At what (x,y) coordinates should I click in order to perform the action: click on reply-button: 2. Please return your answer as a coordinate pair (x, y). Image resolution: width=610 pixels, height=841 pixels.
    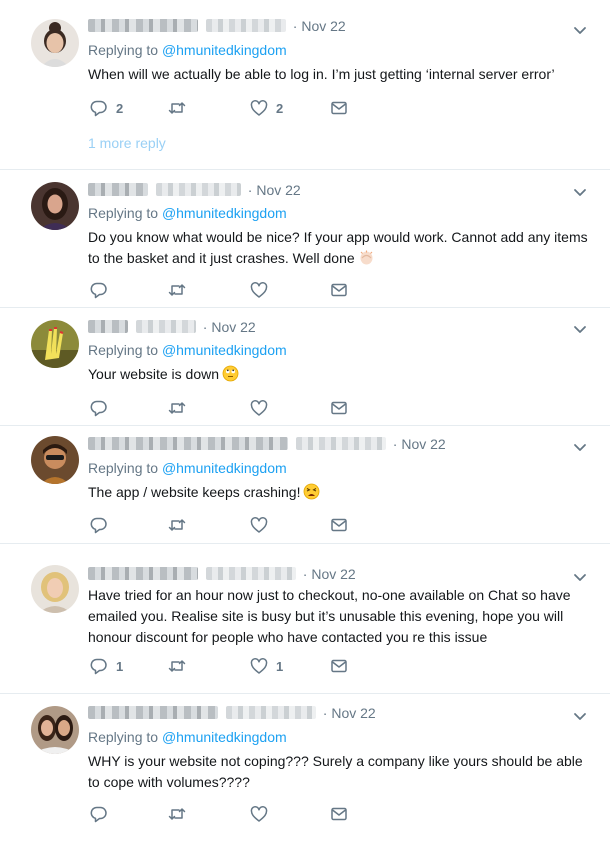
    Looking at the image, I should click on (106, 108).